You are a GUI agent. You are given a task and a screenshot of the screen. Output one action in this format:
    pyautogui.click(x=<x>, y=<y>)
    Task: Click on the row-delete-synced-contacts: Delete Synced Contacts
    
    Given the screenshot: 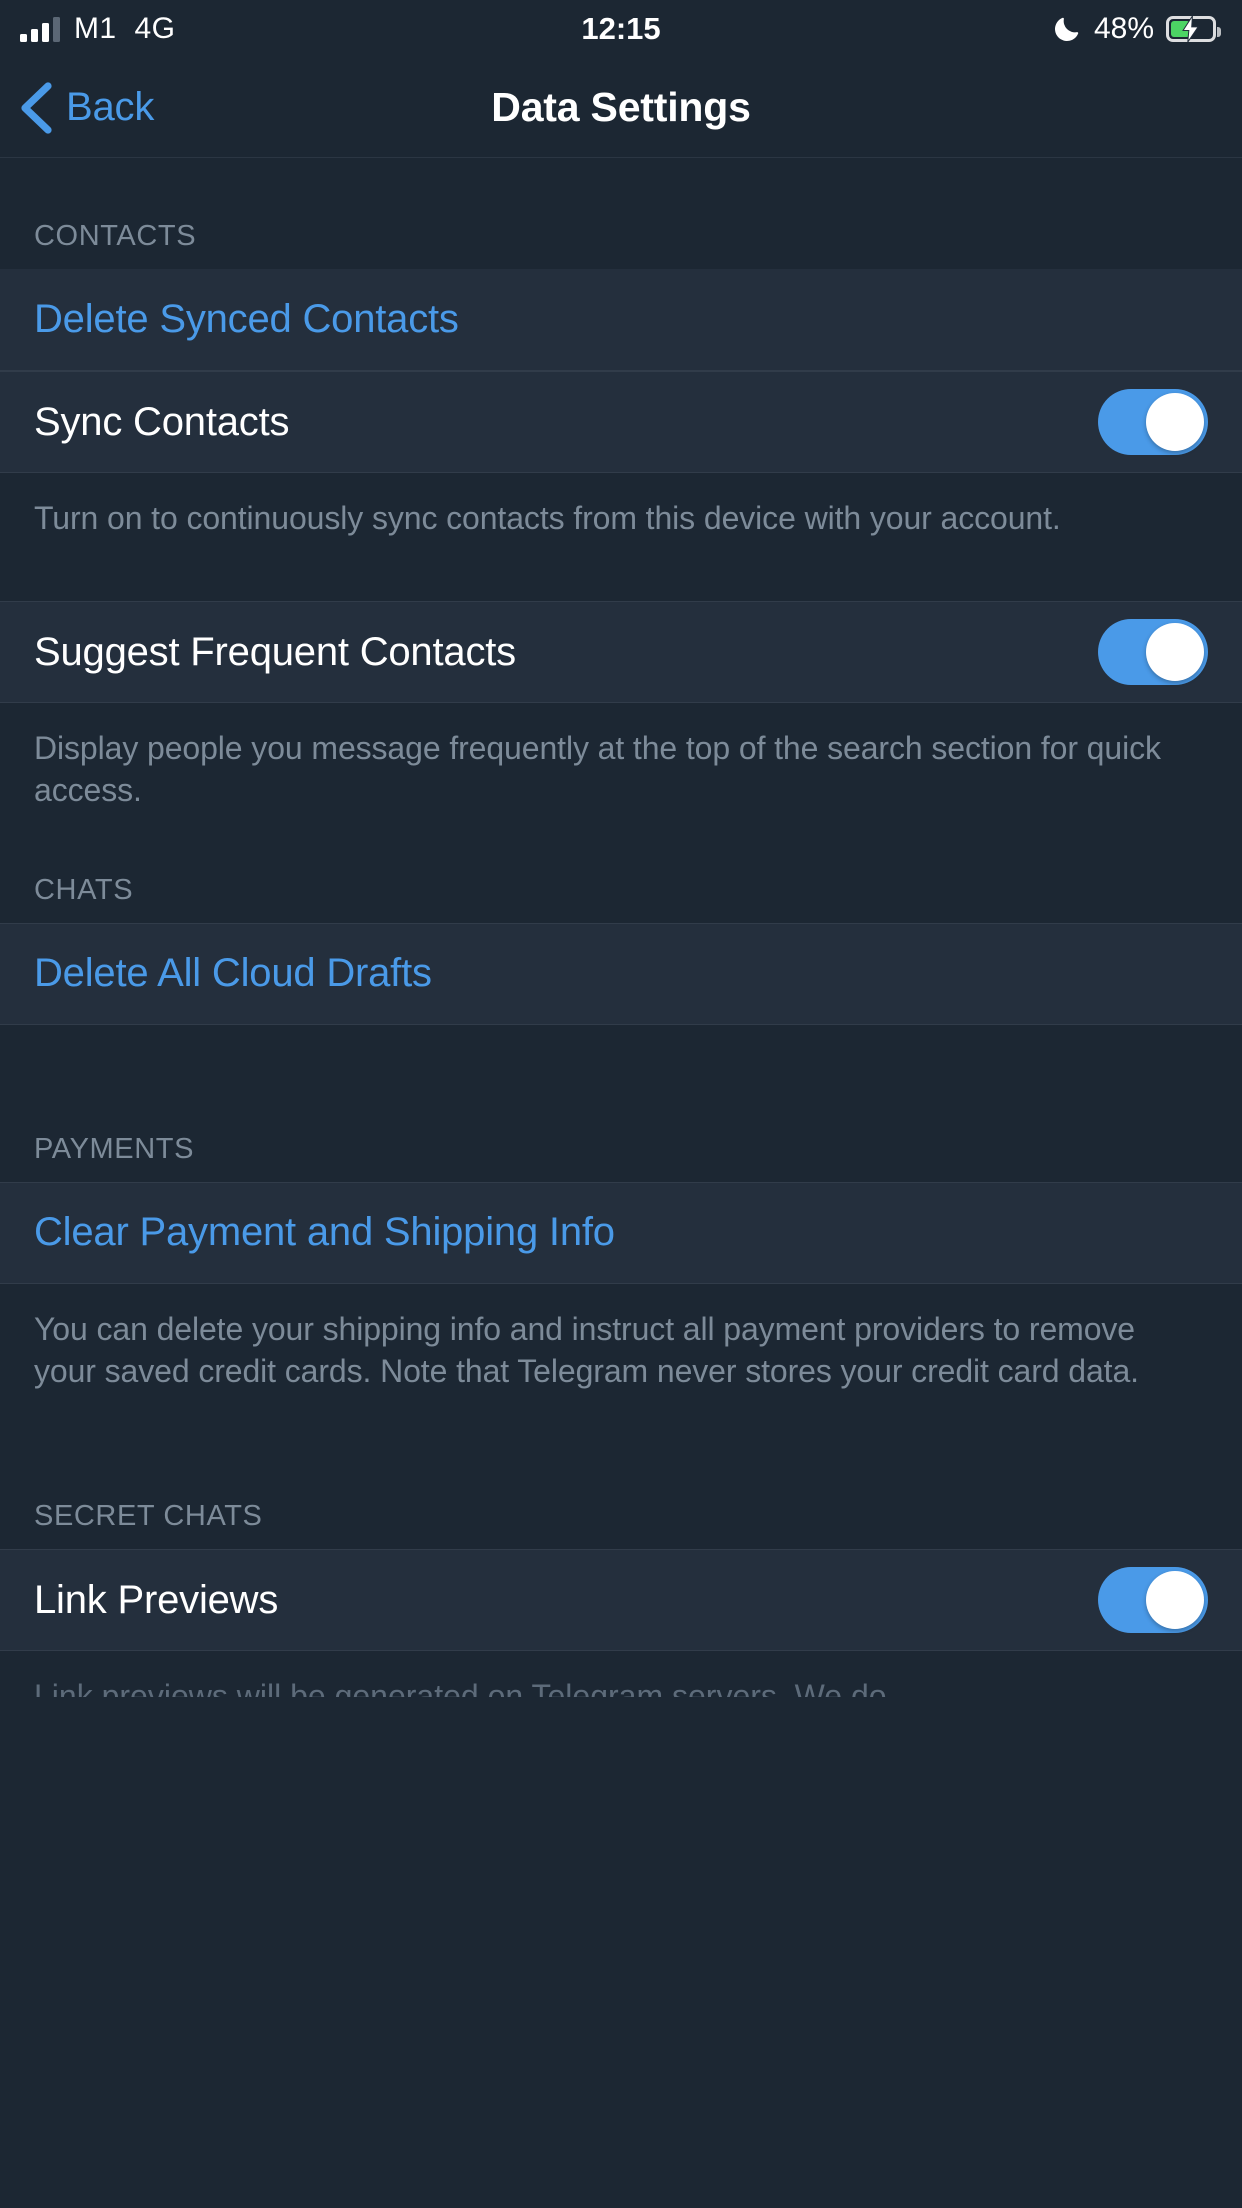 What is the action you would take?
    pyautogui.click(x=621, y=320)
    